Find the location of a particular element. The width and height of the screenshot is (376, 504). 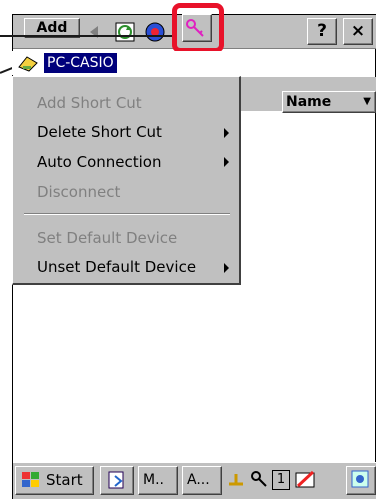

browser-icon is located at coordinates (155, 32).